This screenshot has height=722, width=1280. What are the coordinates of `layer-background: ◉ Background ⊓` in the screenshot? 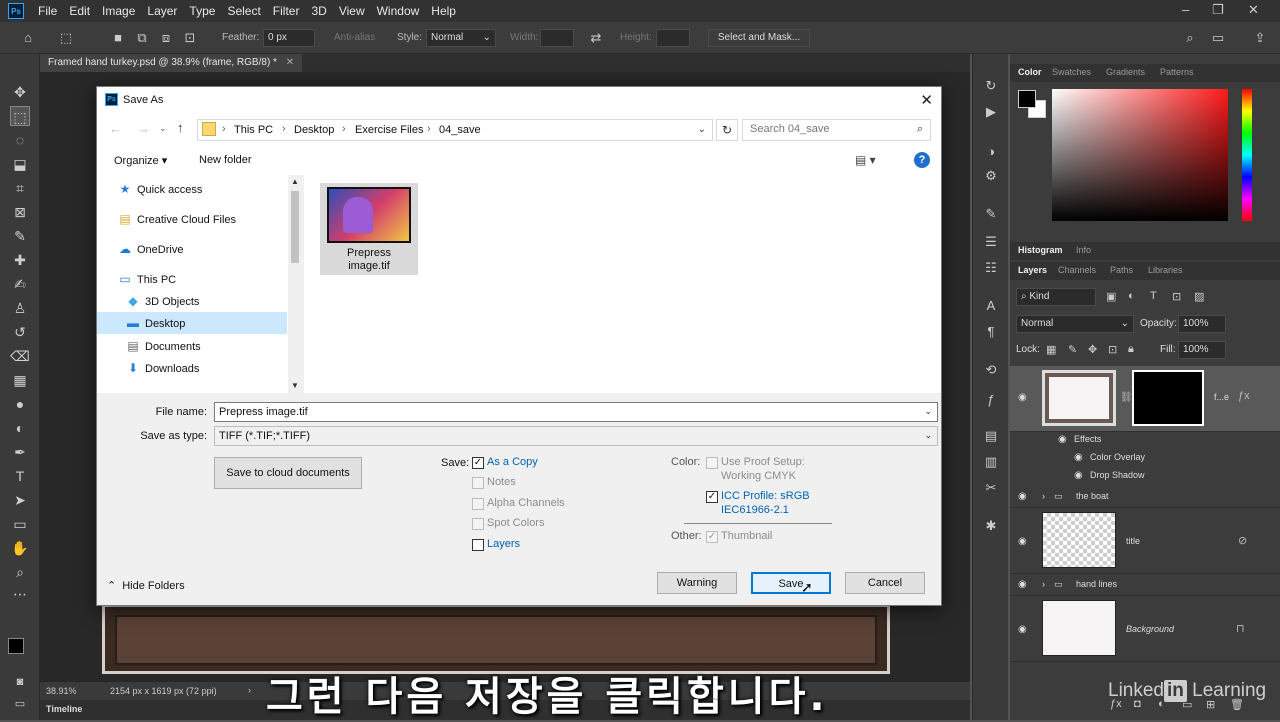 It's located at (1145, 629).